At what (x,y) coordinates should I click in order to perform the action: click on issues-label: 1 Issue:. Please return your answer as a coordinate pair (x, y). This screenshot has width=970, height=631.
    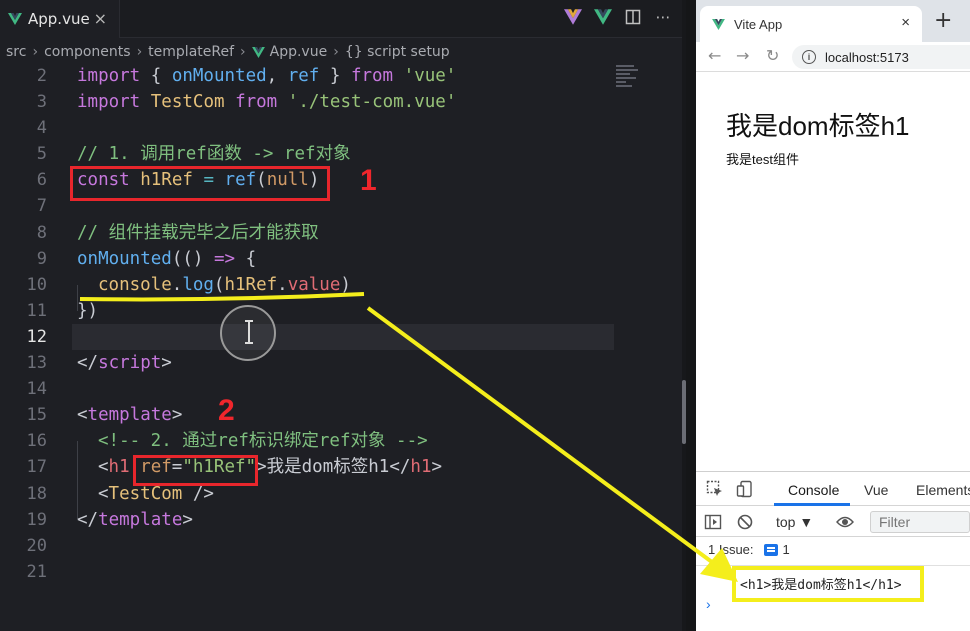
    Looking at the image, I should click on (731, 549).